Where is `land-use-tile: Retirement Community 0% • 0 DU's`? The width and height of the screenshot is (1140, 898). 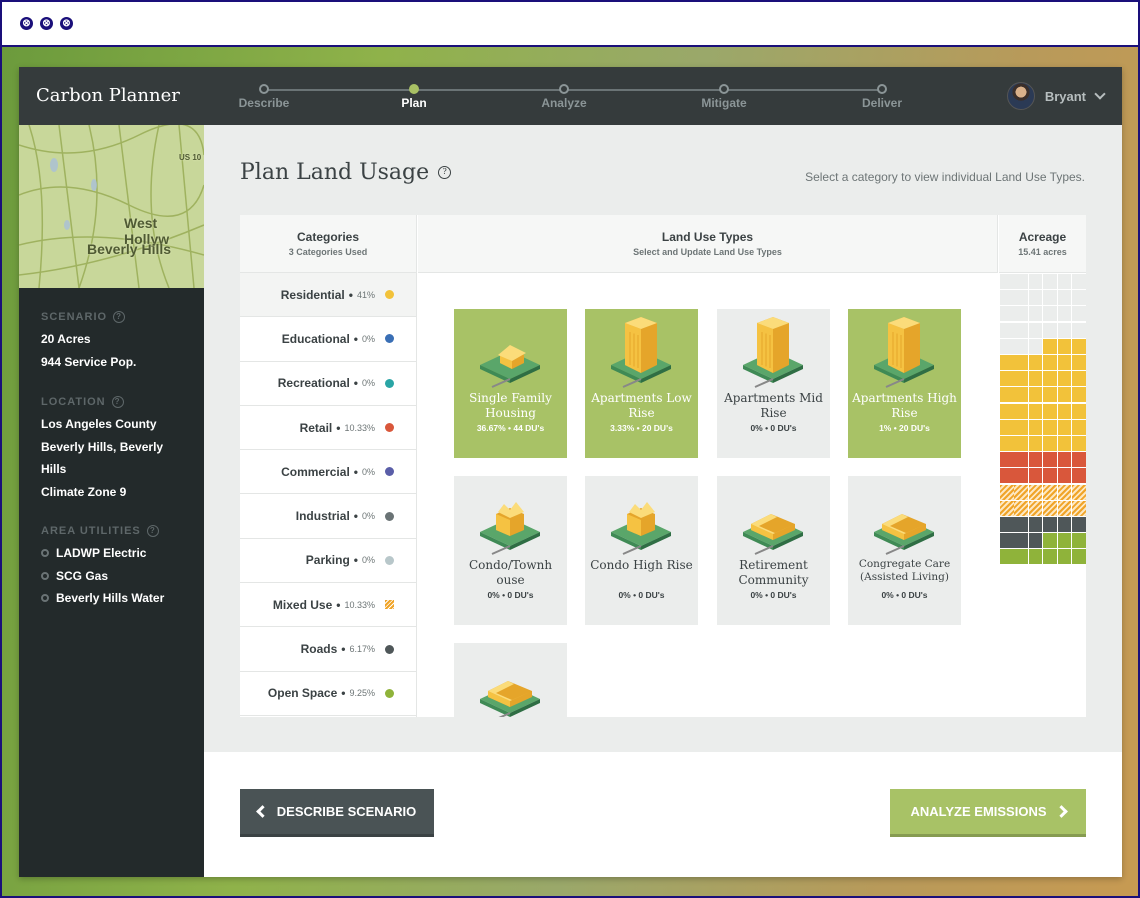 land-use-tile: Retirement Community 0% • 0 DU's is located at coordinates (773, 550).